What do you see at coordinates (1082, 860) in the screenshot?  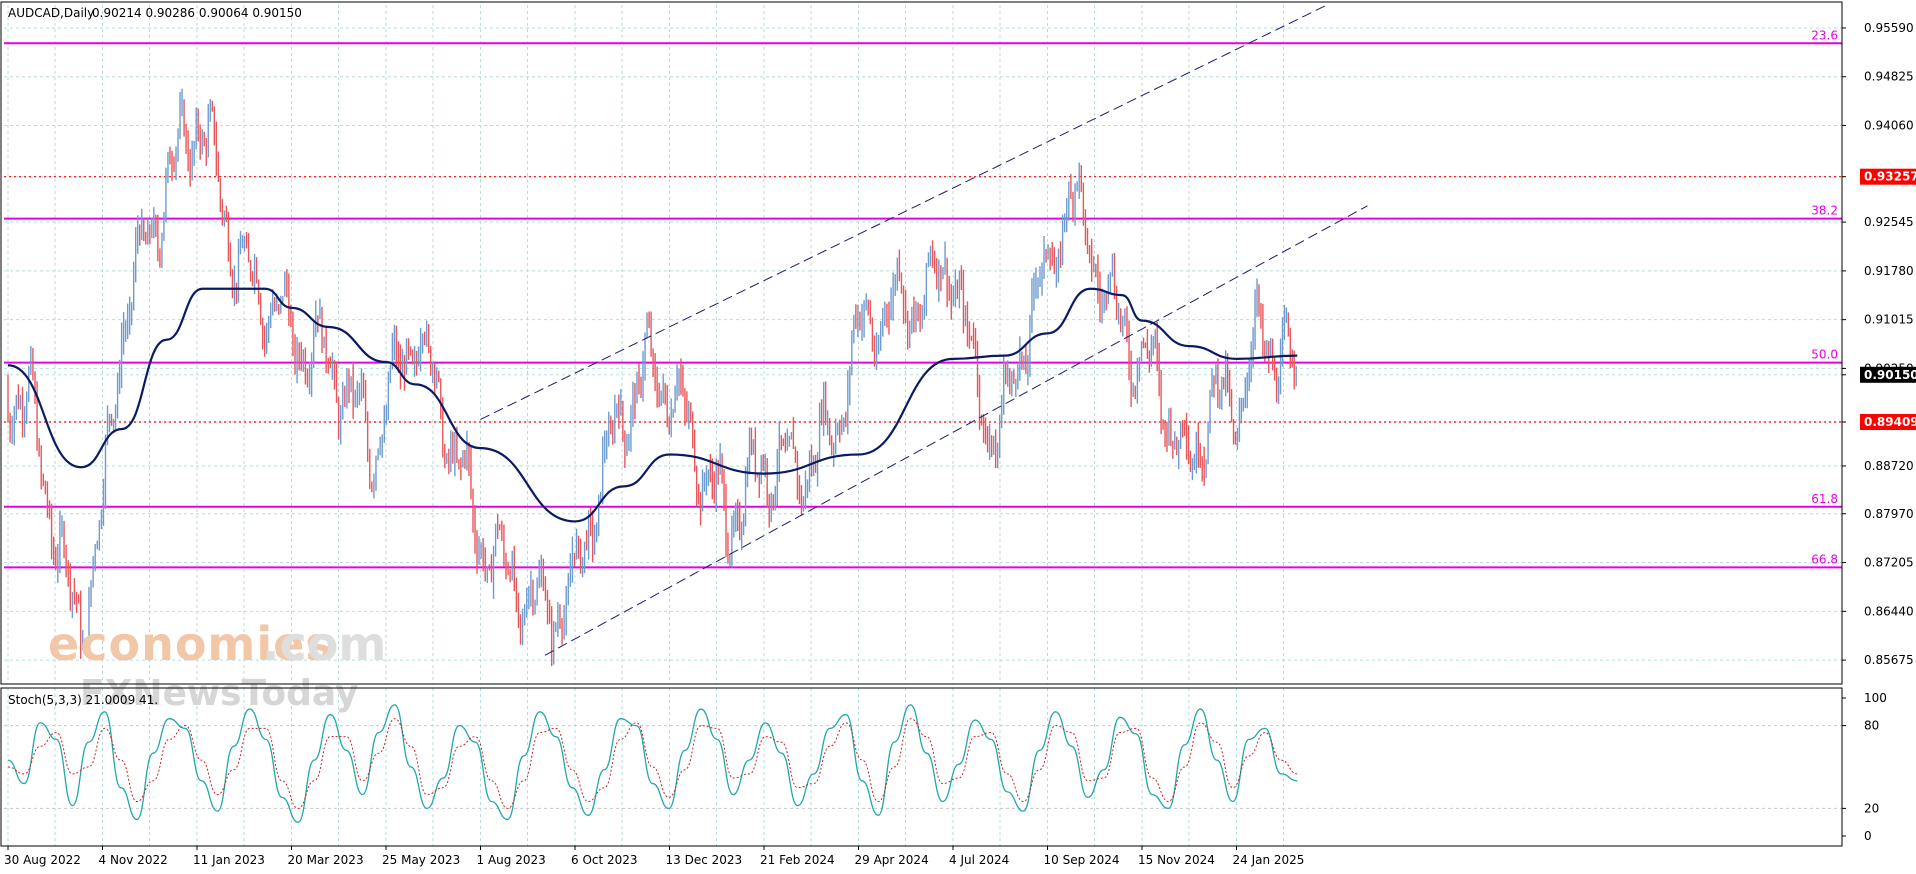 I see `x-tick-label: 10 Sep 2024` at bounding box center [1082, 860].